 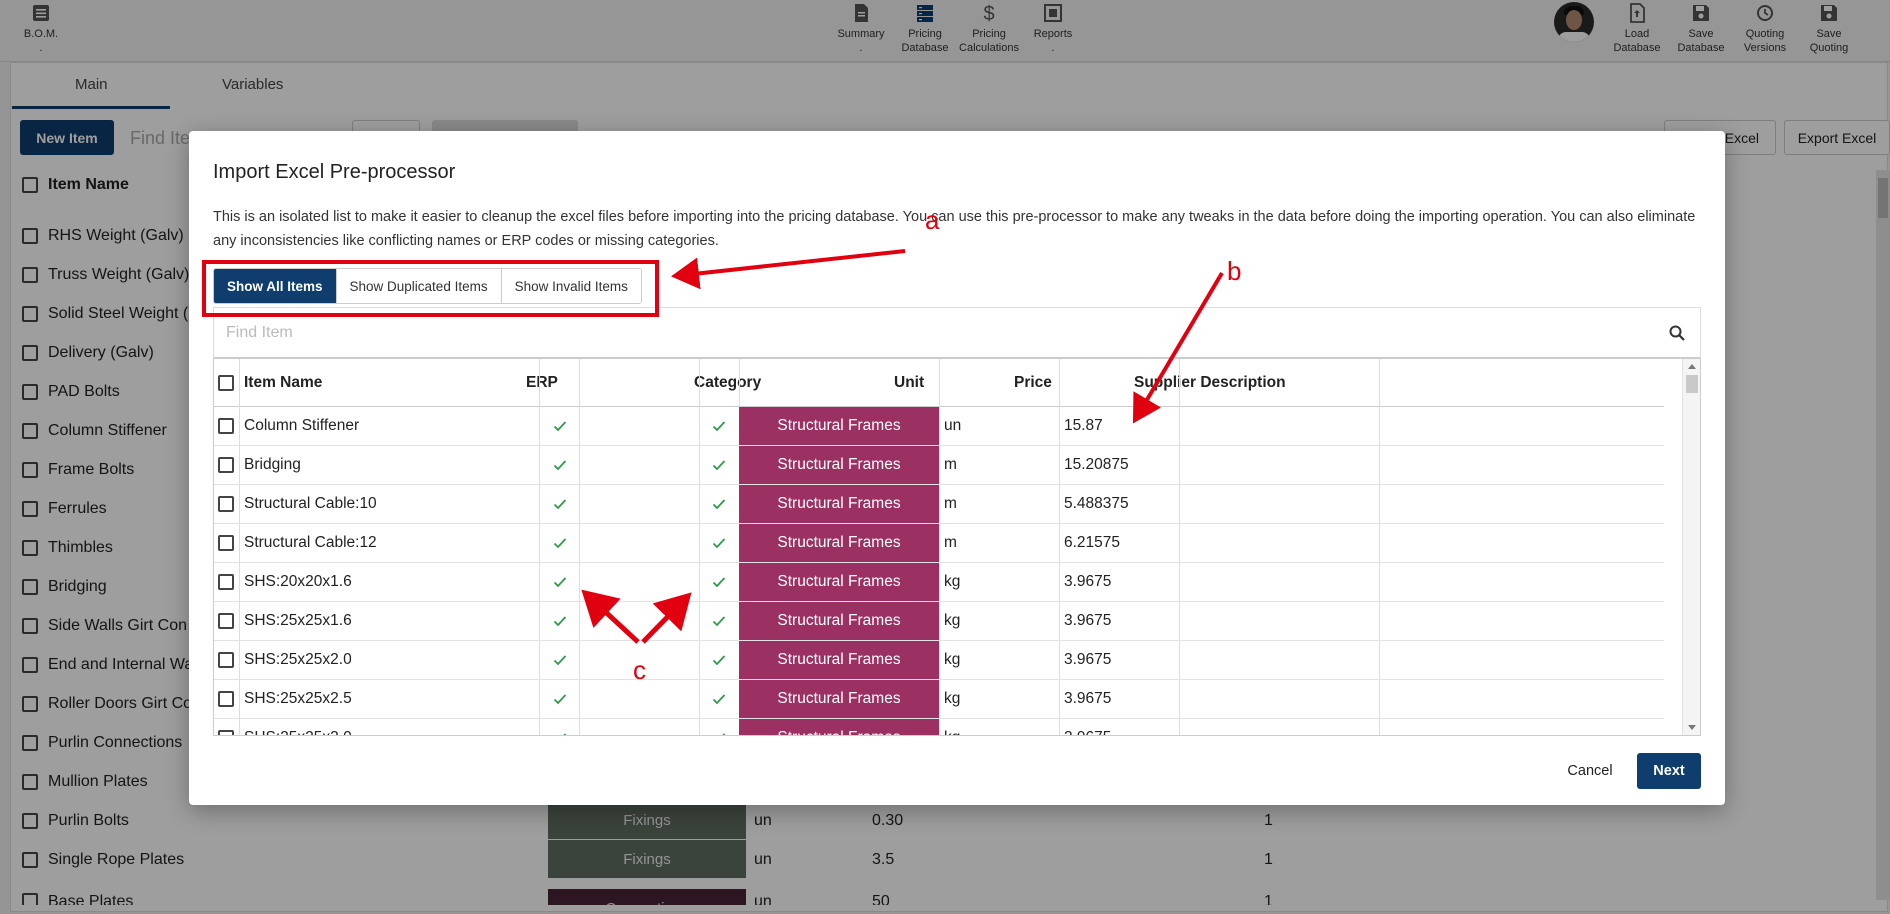 What do you see at coordinates (389, 582) in the screenshot?
I see `item-name-cell: SHS:20x20x1.6` at bounding box center [389, 582].